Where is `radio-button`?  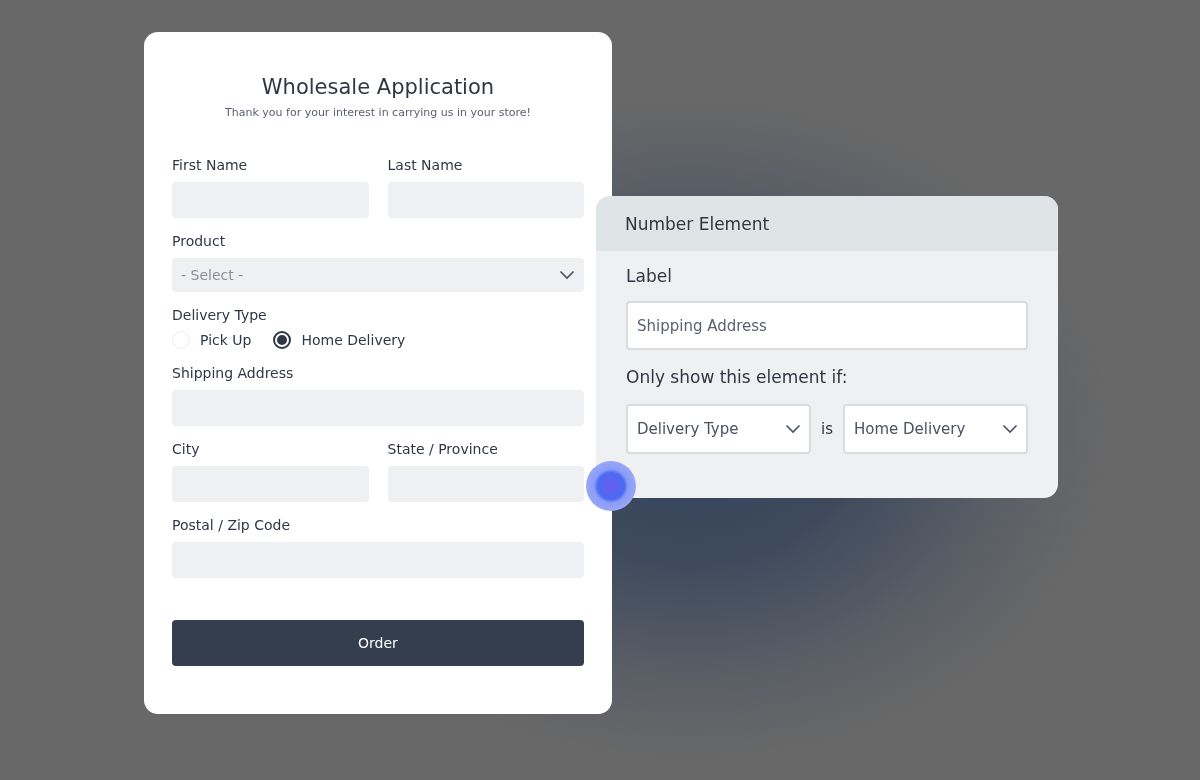 radio-button is located at coordinates (282, 340).